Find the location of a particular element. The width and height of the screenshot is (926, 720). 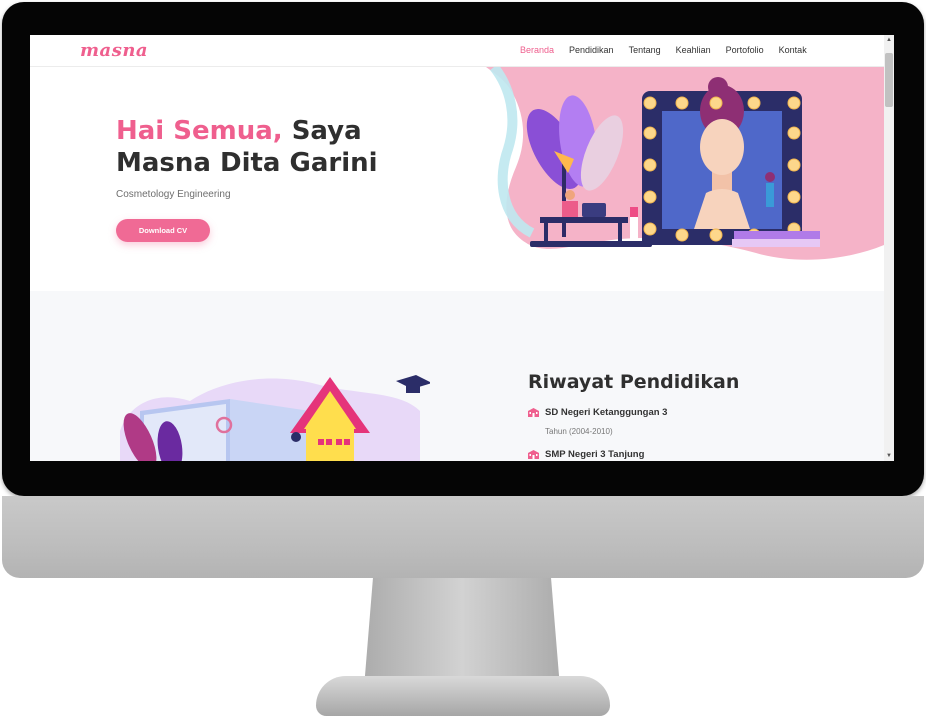

nav-link-portofolio: Portofolio is located at coordinates (745, 50).